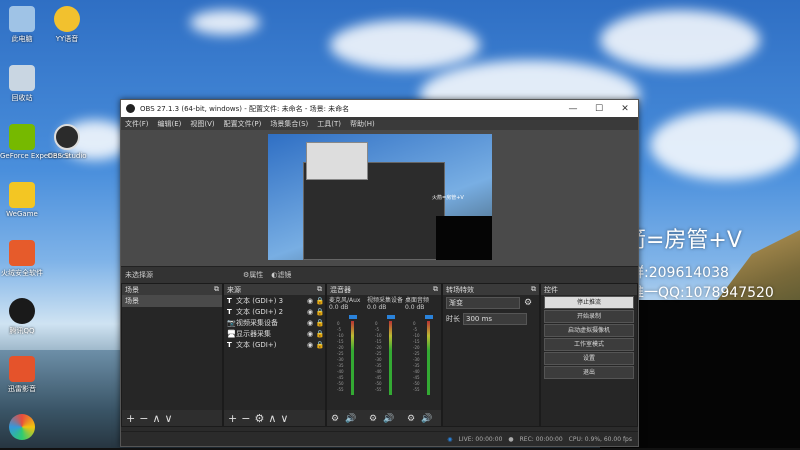 The width and height of the screenshot is (800, 450). What do you see at coordinates (340, 289) in the screenshot?
I see `mixer-title: 混音器` at bounding box center [340, 289].